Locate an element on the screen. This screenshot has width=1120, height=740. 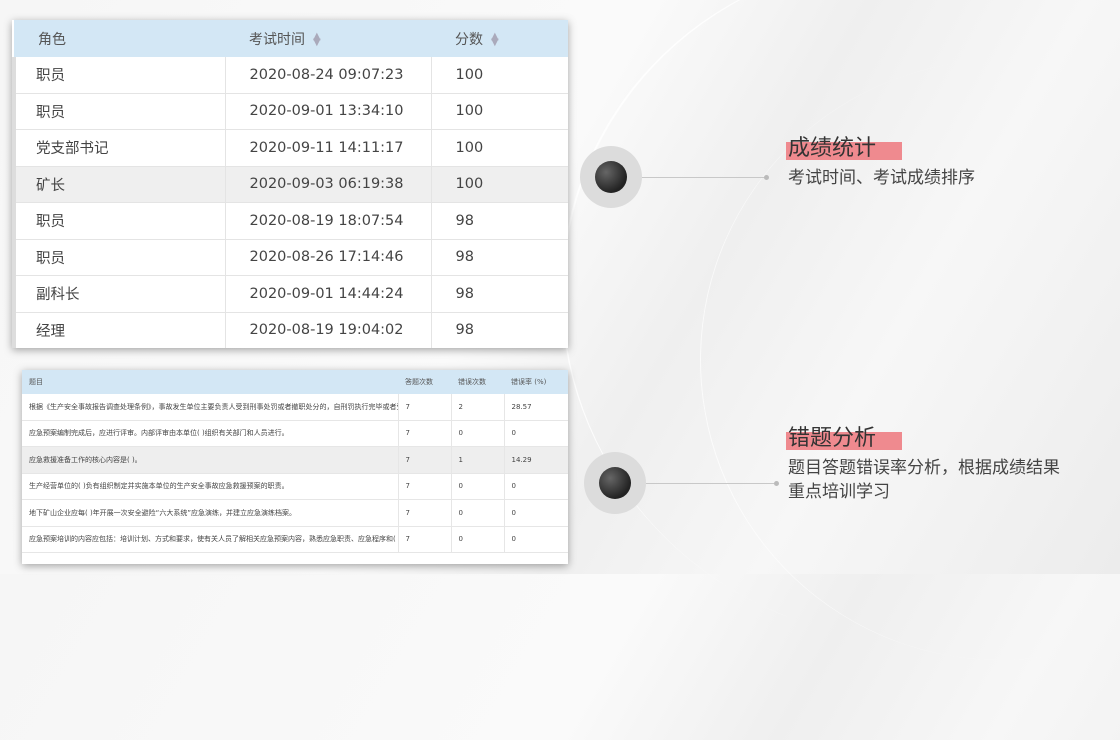
table-row: 党支部书记 2020-09-11 14:11:17 100 is located at coordinates (290, 148).